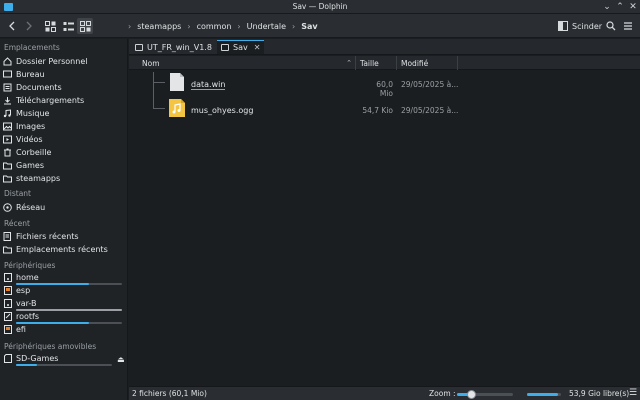 This screenshot has height=400, width=640. I want to click on search-button, so click(611, 26).